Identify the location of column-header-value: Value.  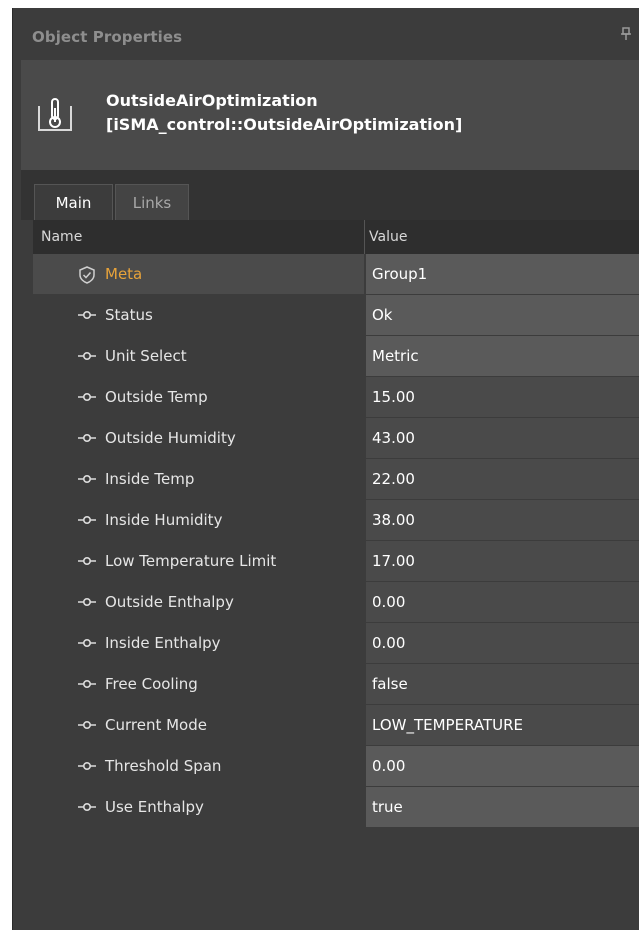
(388, 237).